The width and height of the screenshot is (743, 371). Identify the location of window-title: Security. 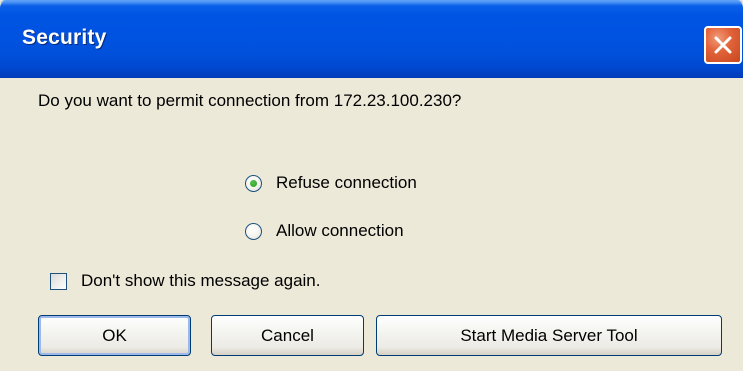
(64, 37).